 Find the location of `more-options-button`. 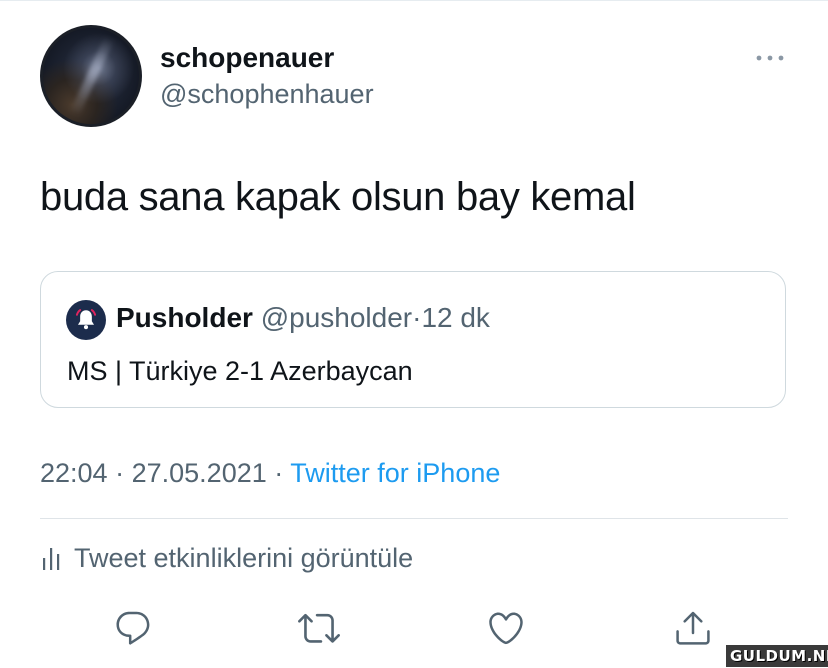

more-options-button is located at coordinates (770, 58).